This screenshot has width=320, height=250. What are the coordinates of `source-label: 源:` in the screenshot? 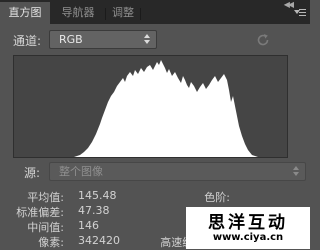 It's located at (32, 173).